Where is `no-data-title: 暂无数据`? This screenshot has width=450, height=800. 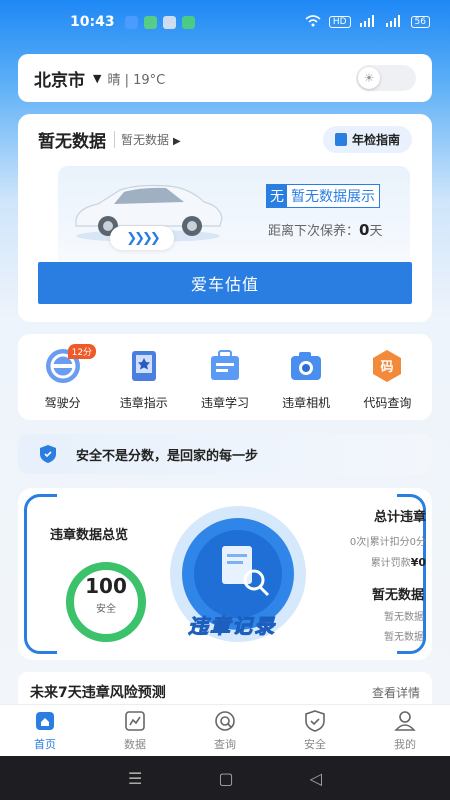
no-data-title: 暂无数据 is located at coordinates (397, 595).